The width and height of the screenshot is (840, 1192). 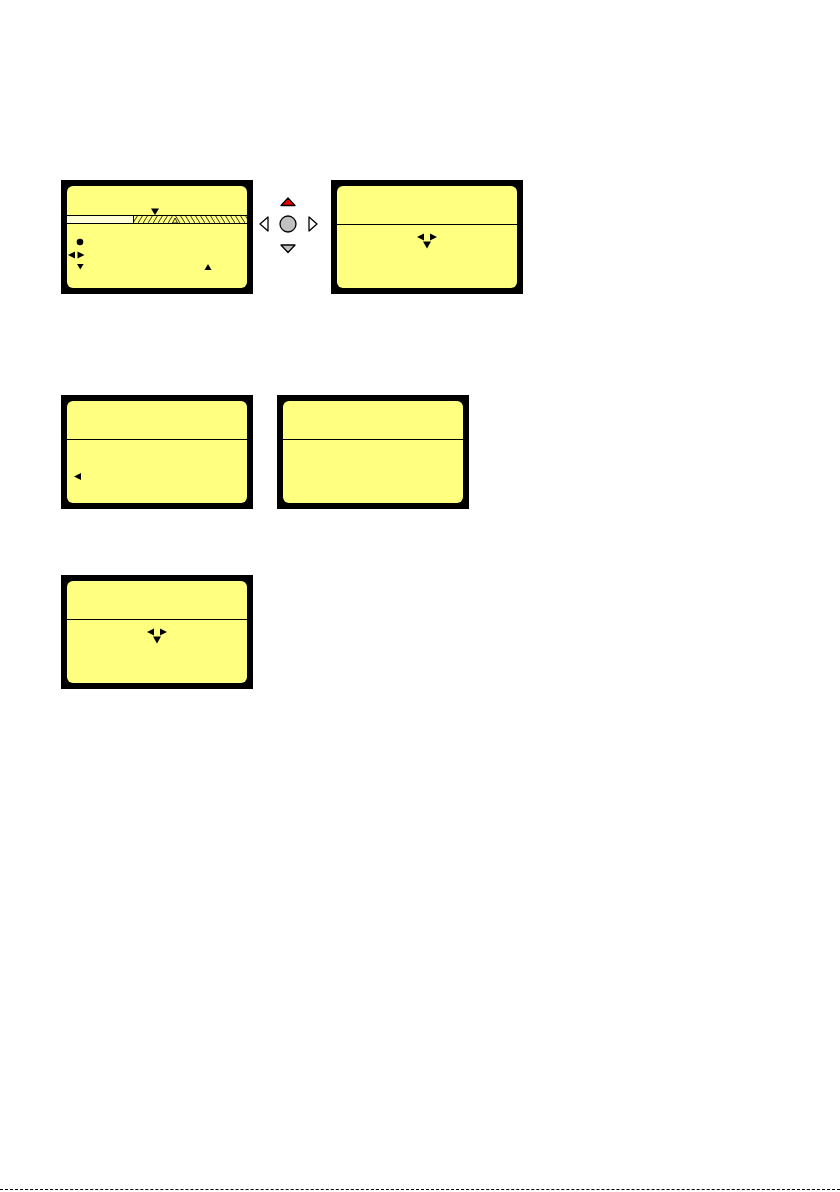 I want to click on down-arrow-icon, so click(x=80, y=267).